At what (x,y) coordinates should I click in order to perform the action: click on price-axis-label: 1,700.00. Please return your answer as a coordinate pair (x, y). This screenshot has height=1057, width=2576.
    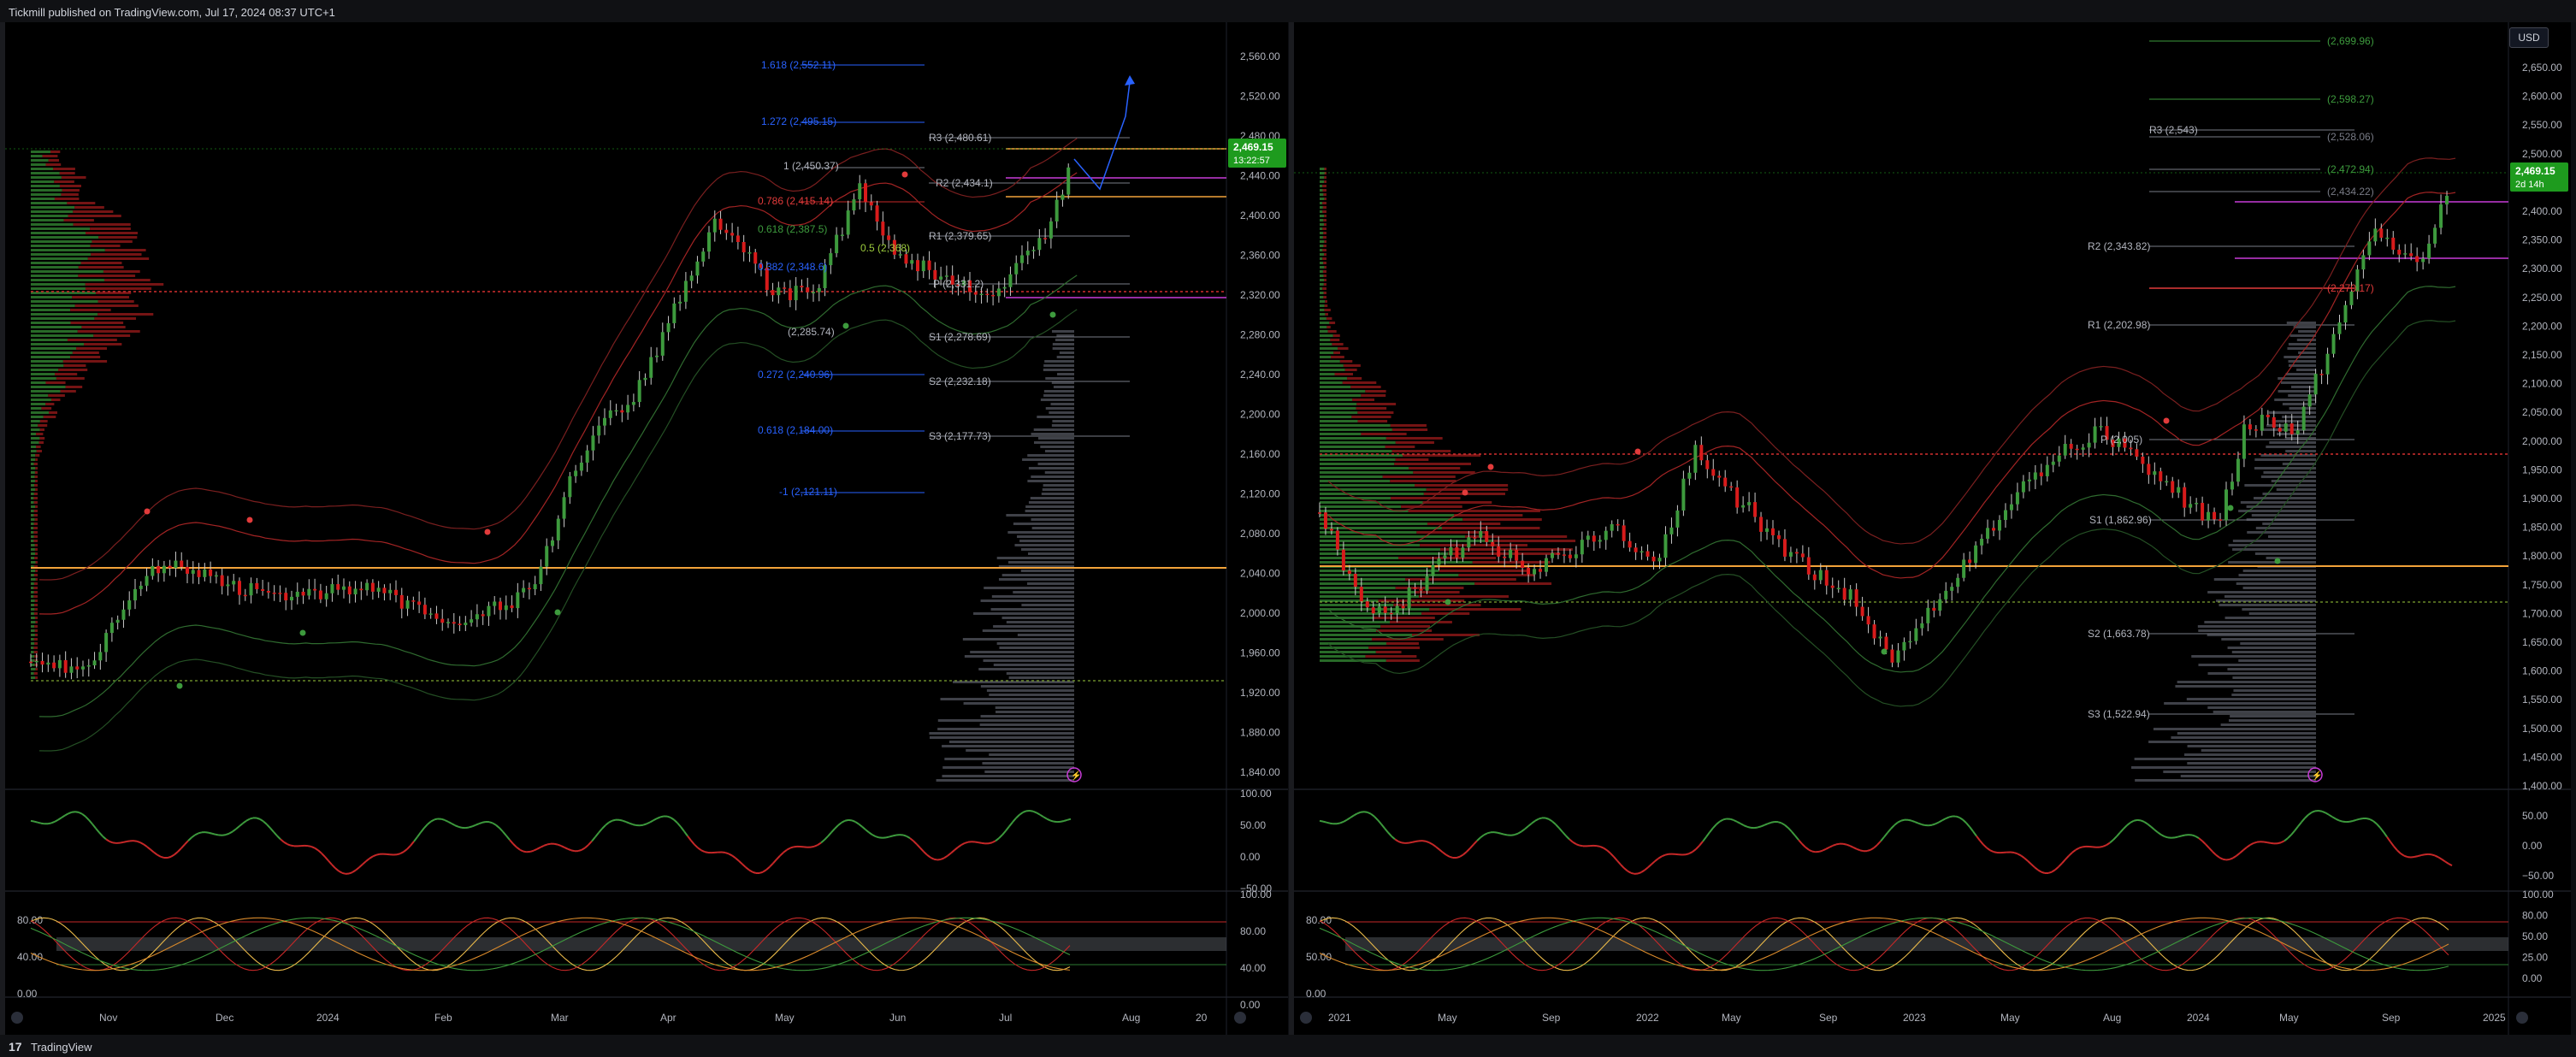
    Looking at the image, I should click on (2542, 613).